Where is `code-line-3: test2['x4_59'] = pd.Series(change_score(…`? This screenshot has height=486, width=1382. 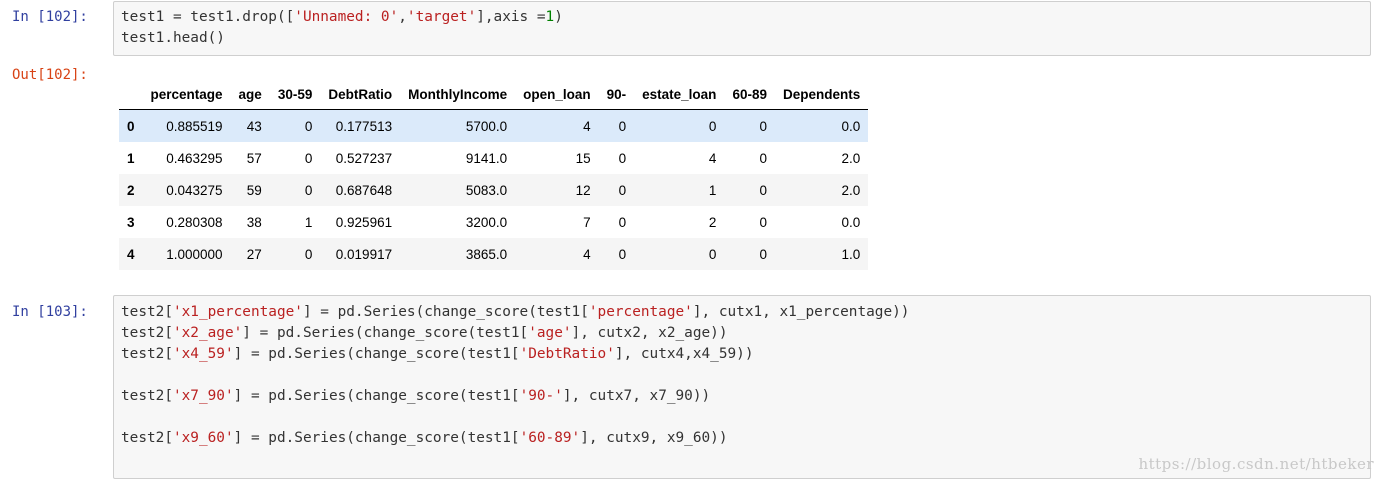 code-line-3: test2['x4_59'] = pd.Series(change_score(… is located at coordinates (437, 354).